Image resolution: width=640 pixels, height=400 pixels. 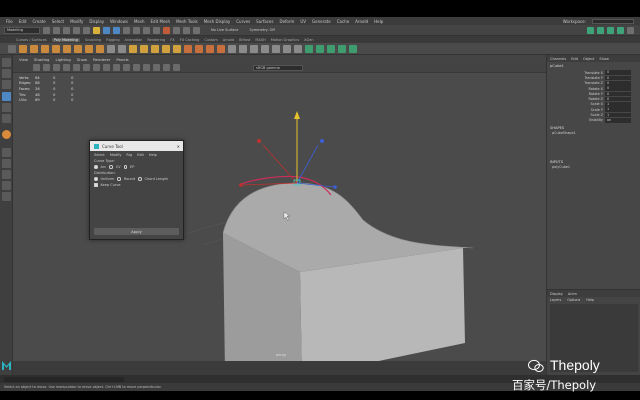 I want to click on shelf-tab-rendering: Rendering, so click(x=156, y=40).